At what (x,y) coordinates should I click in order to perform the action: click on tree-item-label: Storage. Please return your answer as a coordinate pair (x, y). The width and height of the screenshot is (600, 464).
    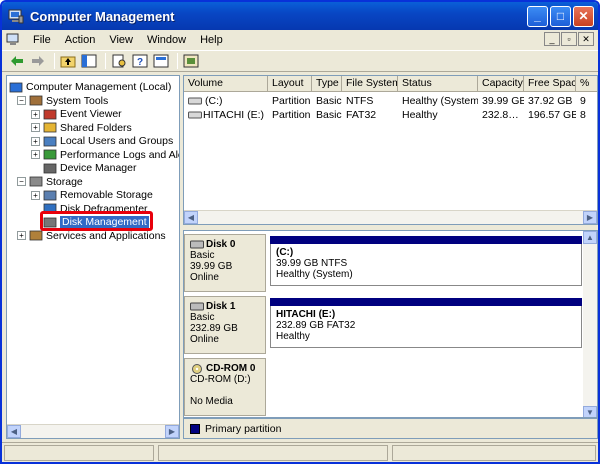
    Looking at the image, I should click on (64, 181).